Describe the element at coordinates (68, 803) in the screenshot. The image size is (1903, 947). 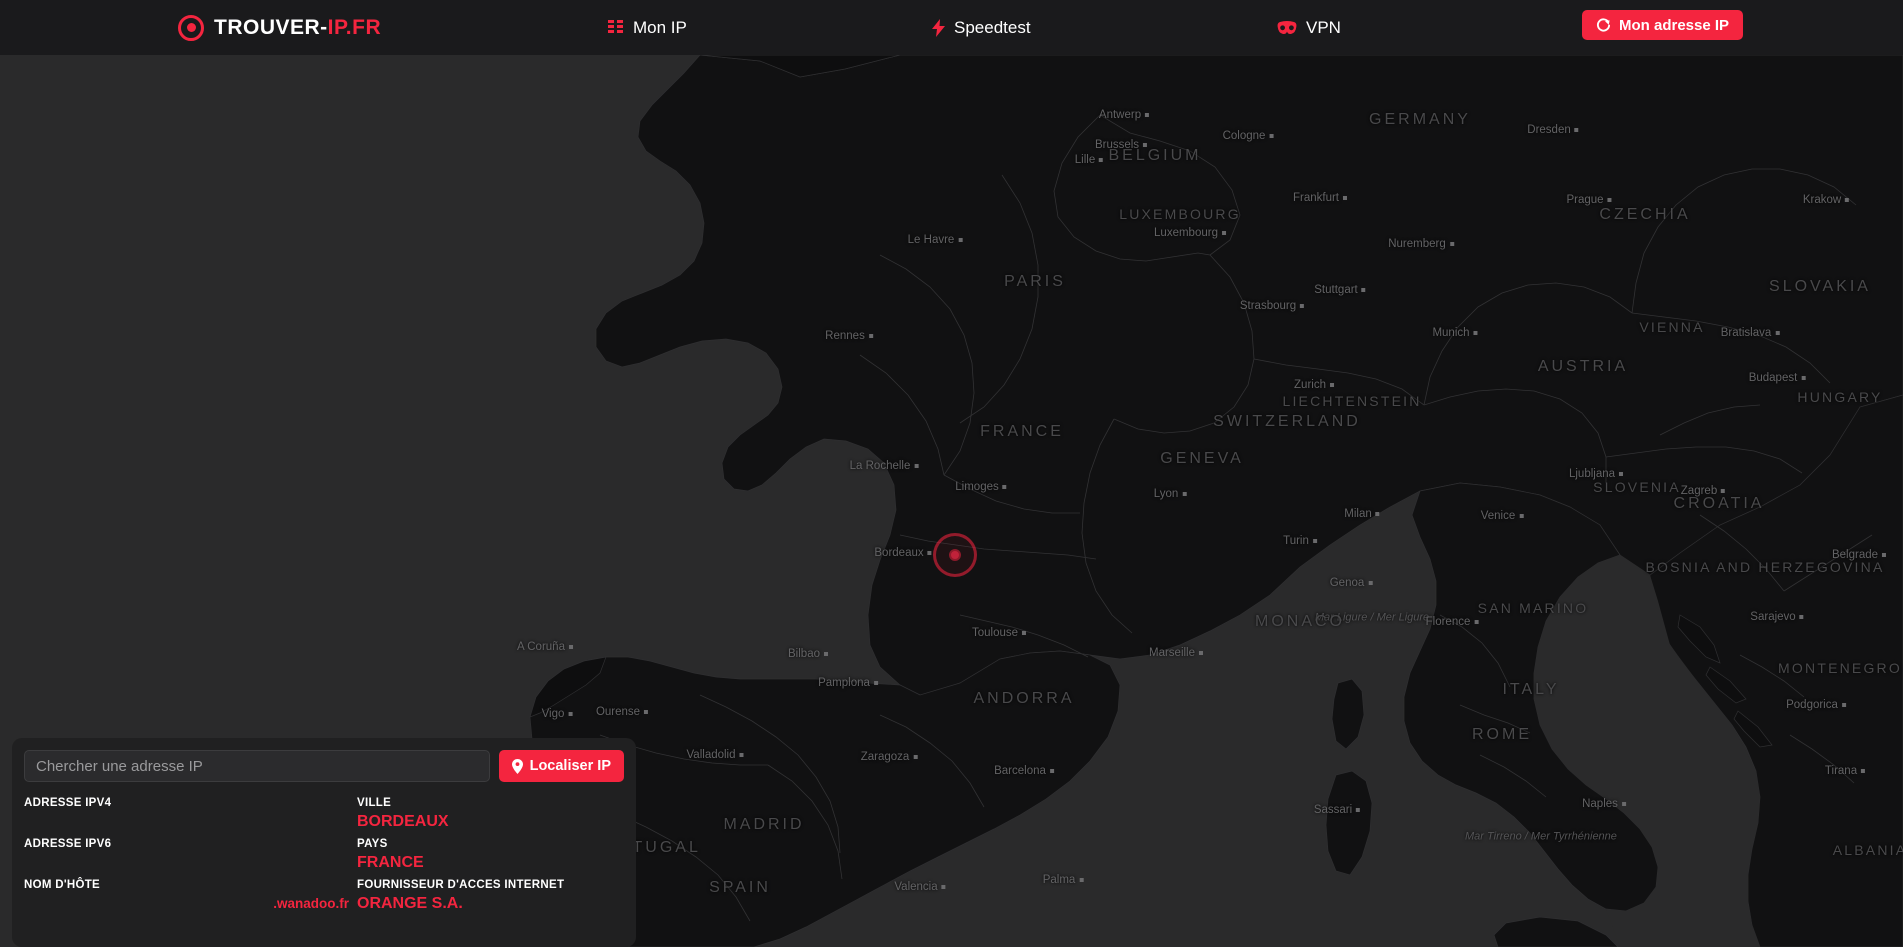
I see `info-label-ipv4: ADRESSE IPV4` at that location.